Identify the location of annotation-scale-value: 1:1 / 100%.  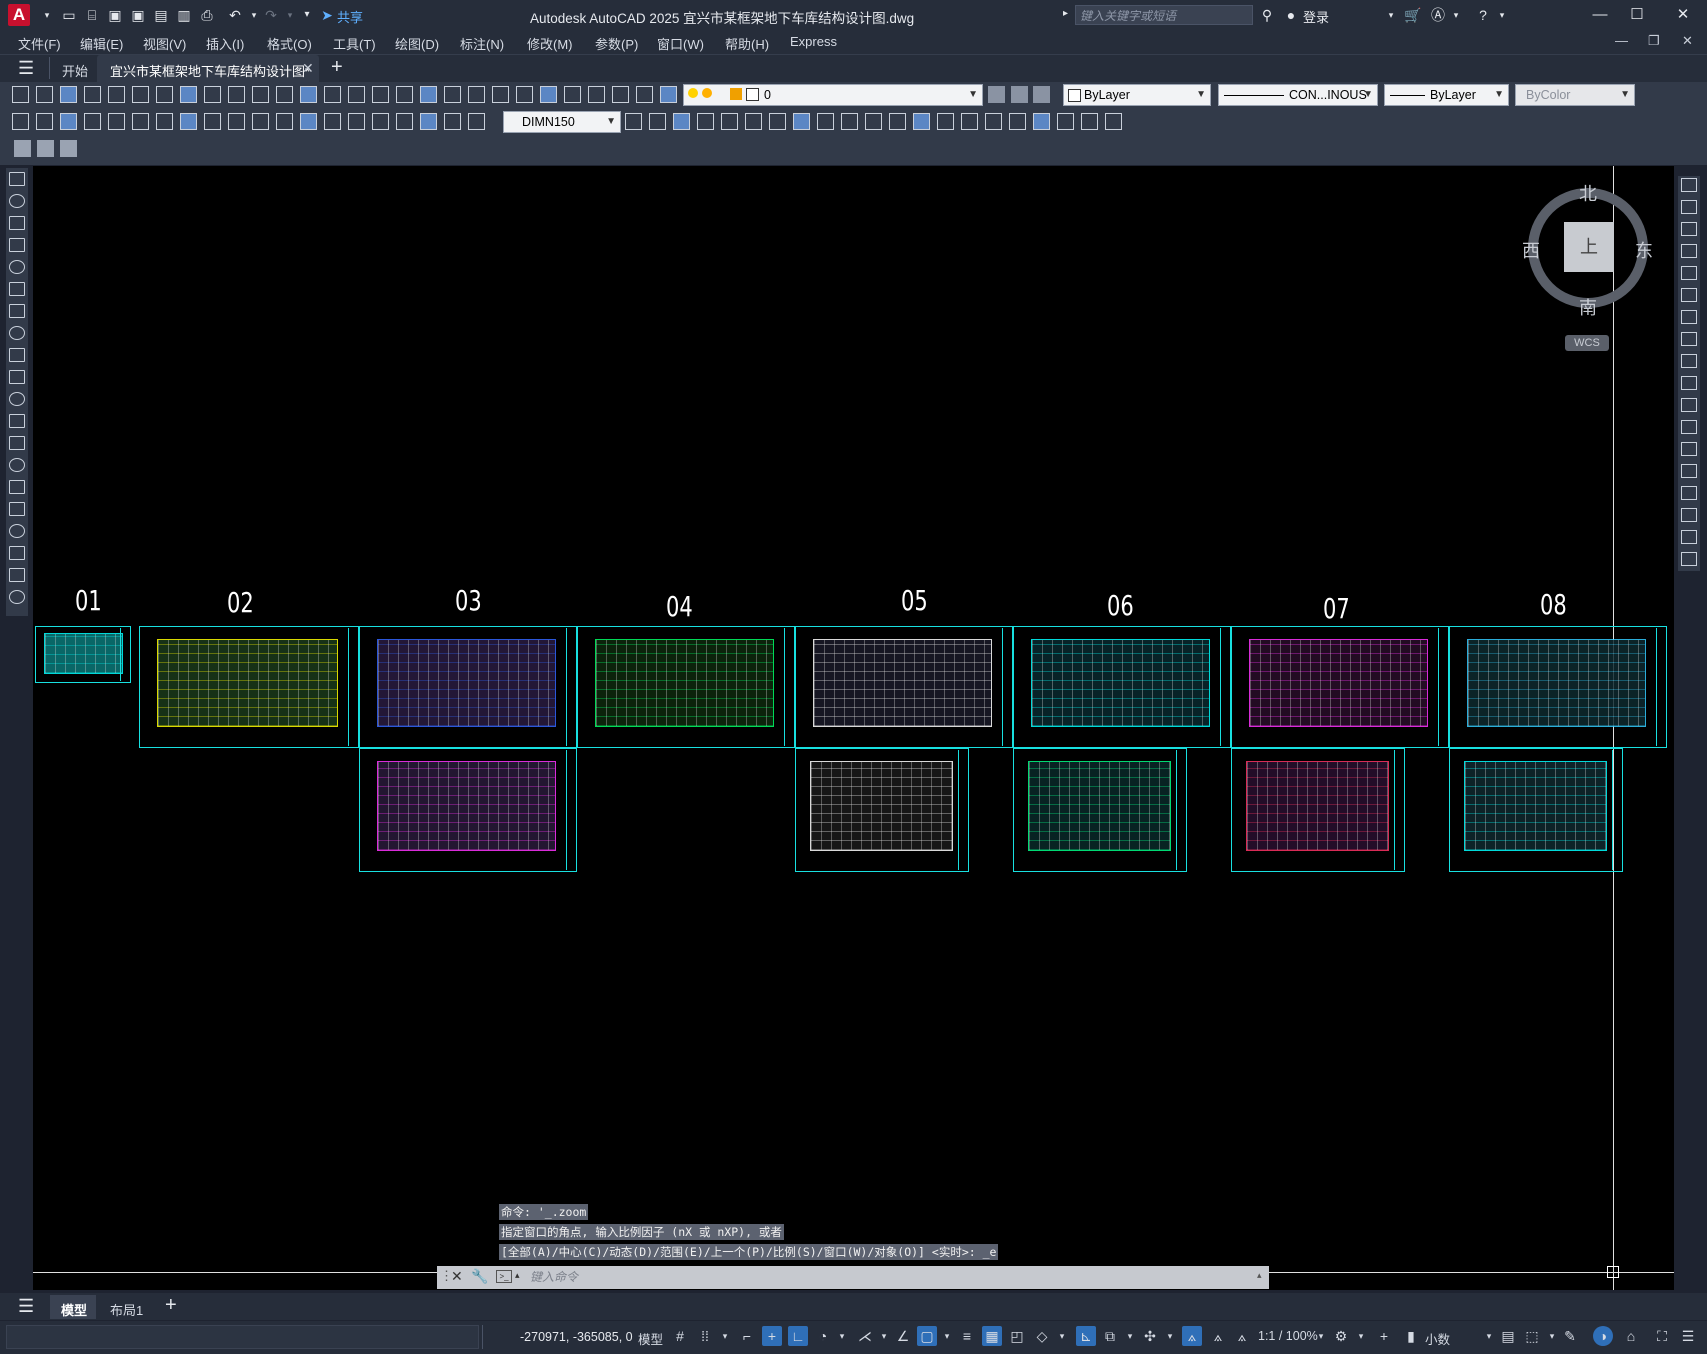
(1288, 1336).